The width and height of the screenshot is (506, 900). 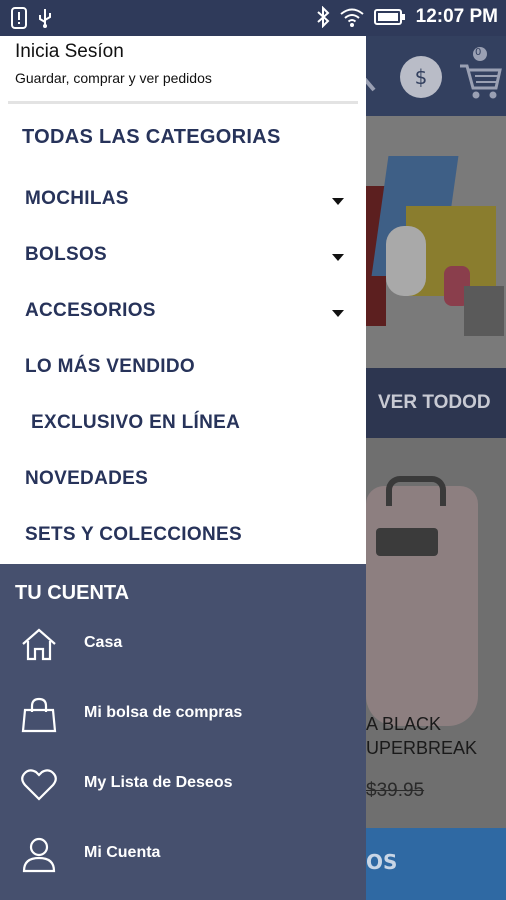 I want to click on category-new-arrivals: NOVEDADES, so click(x=183, y=480).